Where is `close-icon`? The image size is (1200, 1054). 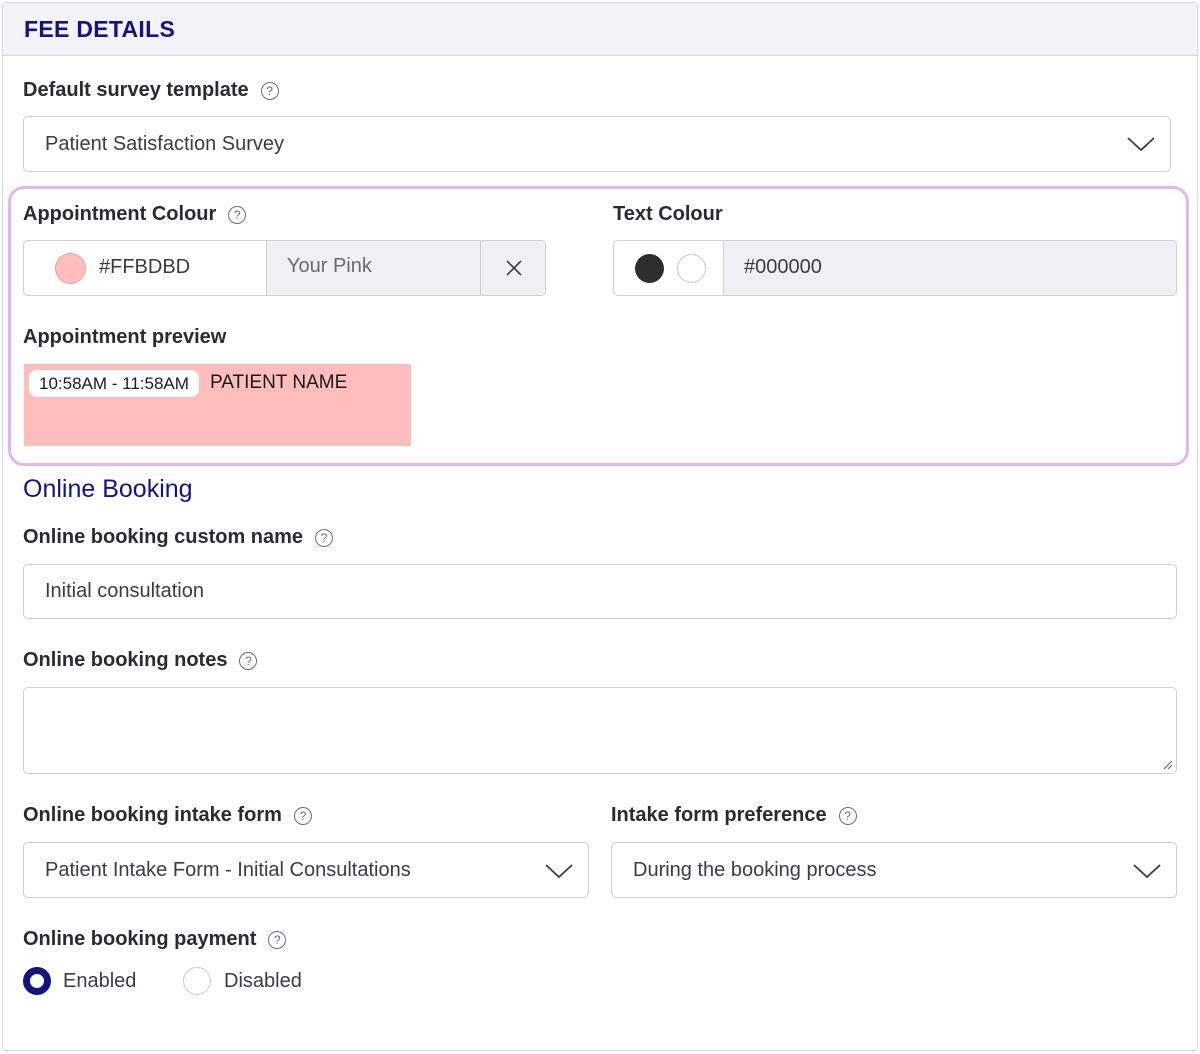 close-icon is located at coordinates (514, 268).